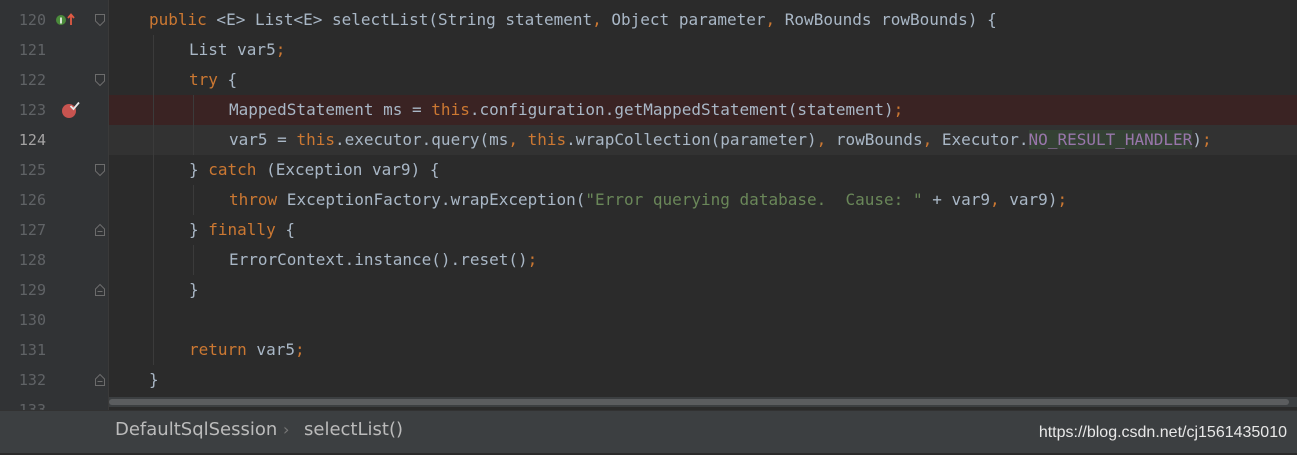 The height and width of the screenshot is (455, 1297). Describe the element at coordinates (71, 110) in the screenshot. I see `breakpoint-icon` at that location.